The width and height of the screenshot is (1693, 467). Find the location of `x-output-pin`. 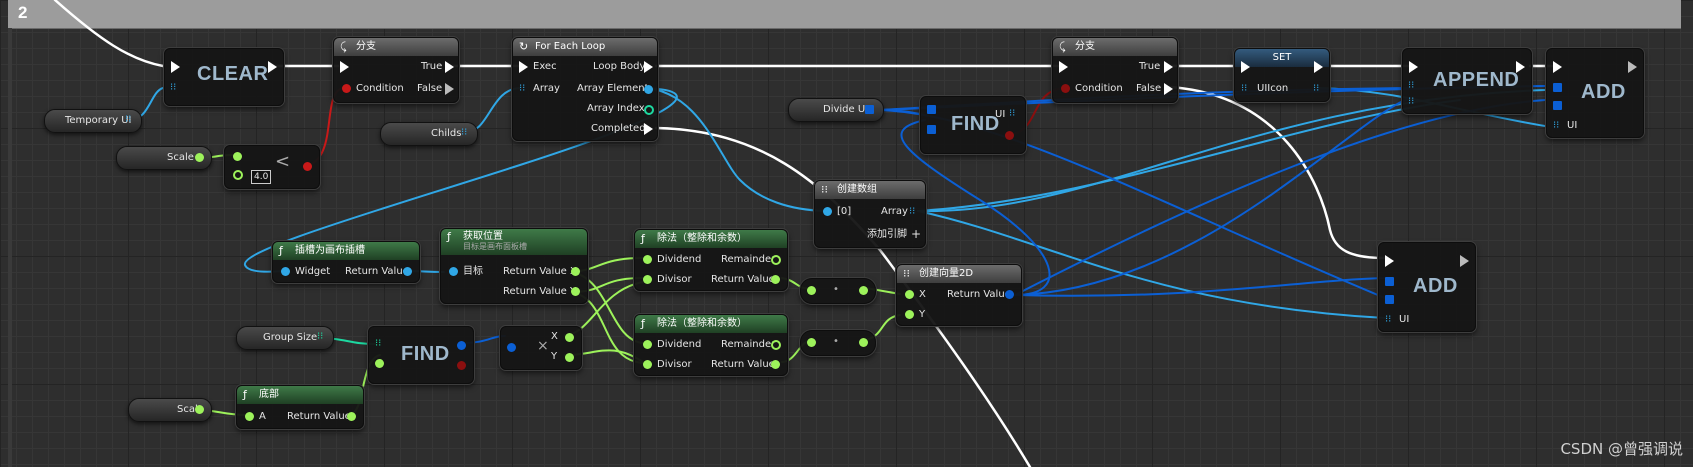

x-output-pin is located at coordinates (569, 337).